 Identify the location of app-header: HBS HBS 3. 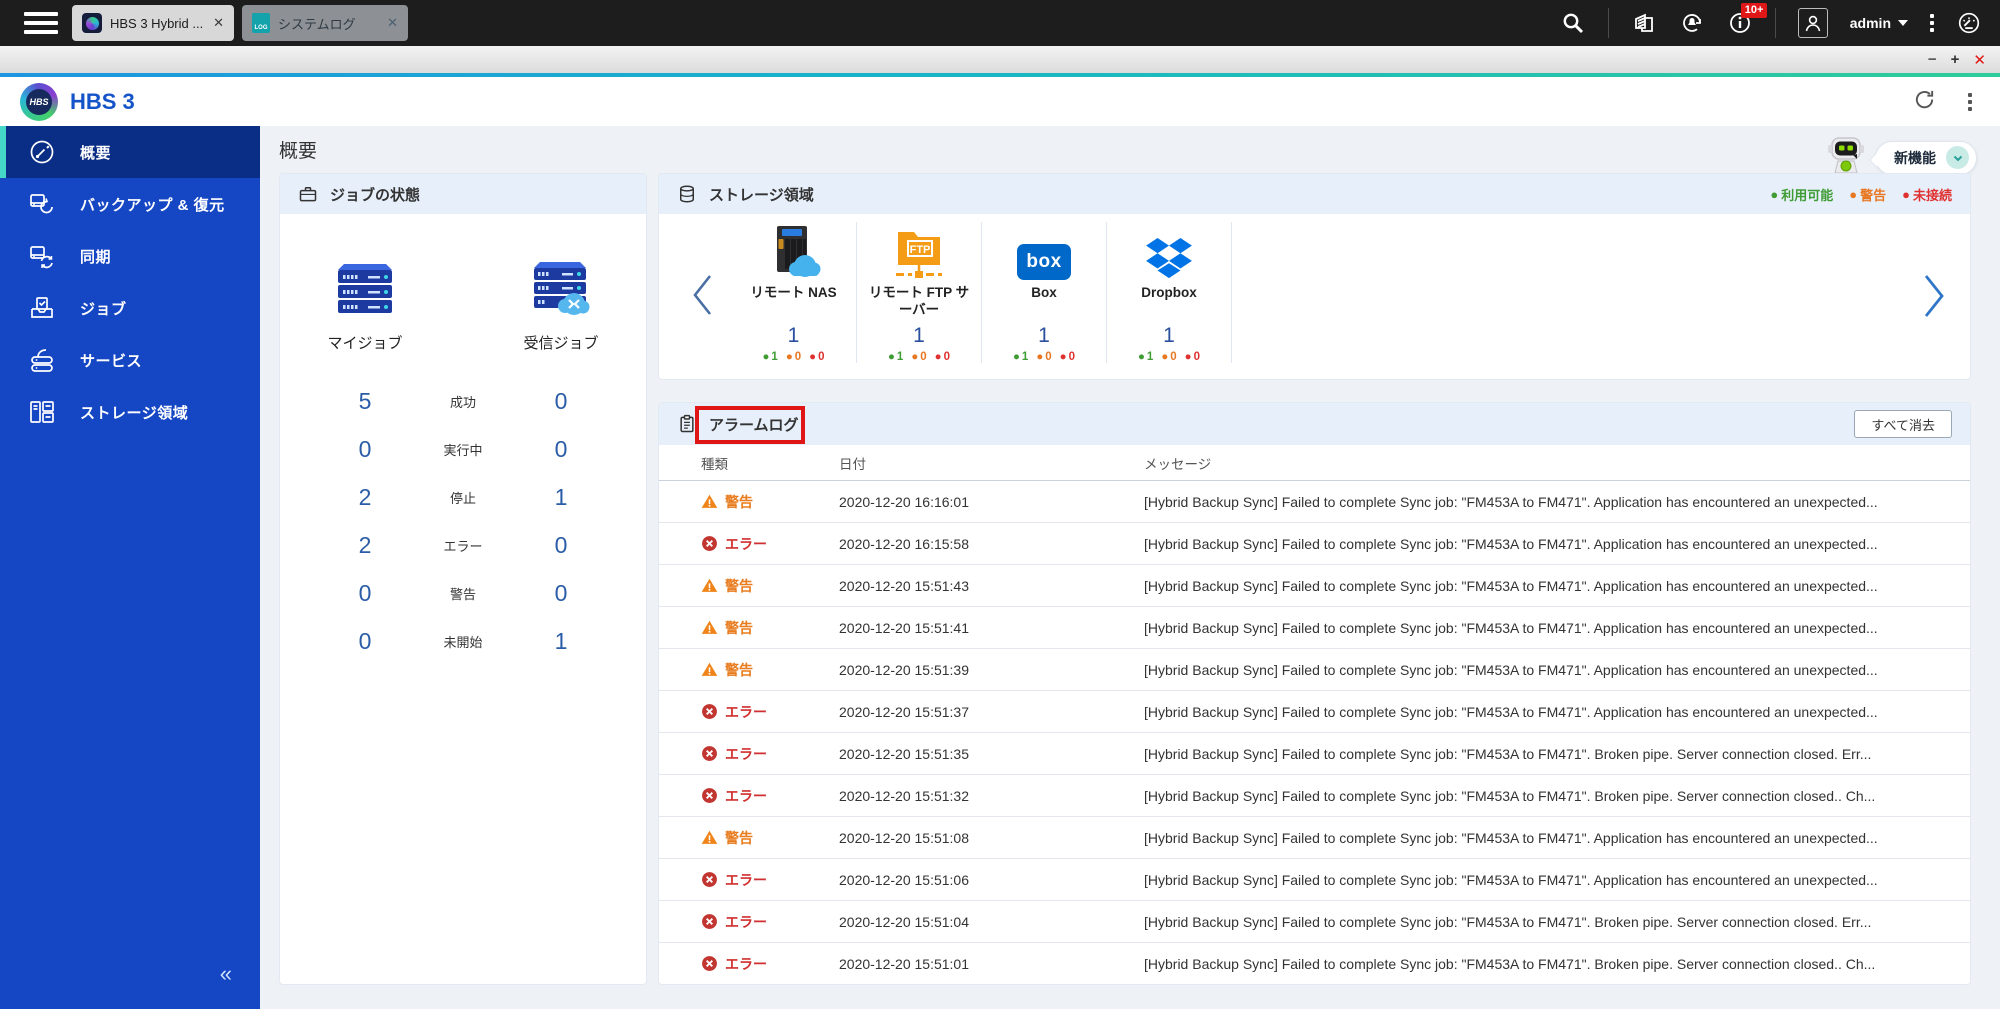
(1000, 101).